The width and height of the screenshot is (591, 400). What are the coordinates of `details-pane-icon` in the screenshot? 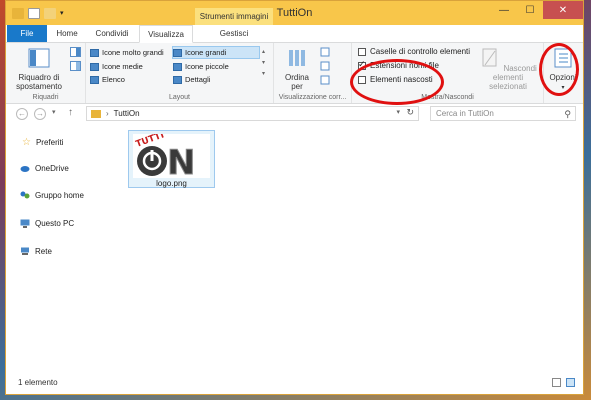 It's located at (75, 66).